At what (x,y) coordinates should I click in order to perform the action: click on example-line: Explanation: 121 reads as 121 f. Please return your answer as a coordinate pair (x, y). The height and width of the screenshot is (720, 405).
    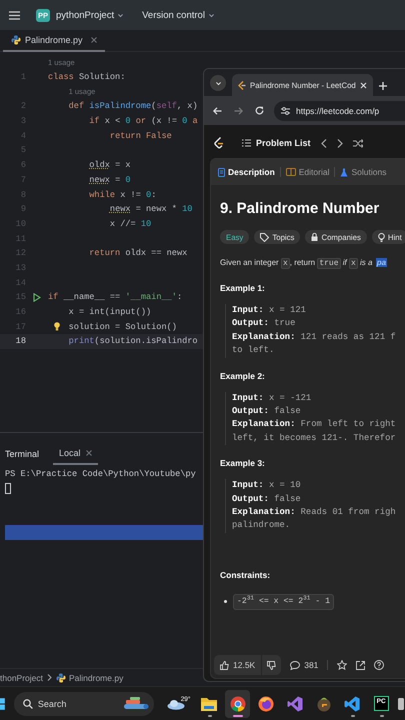
    Looking at the image, I should click on (314, 337).